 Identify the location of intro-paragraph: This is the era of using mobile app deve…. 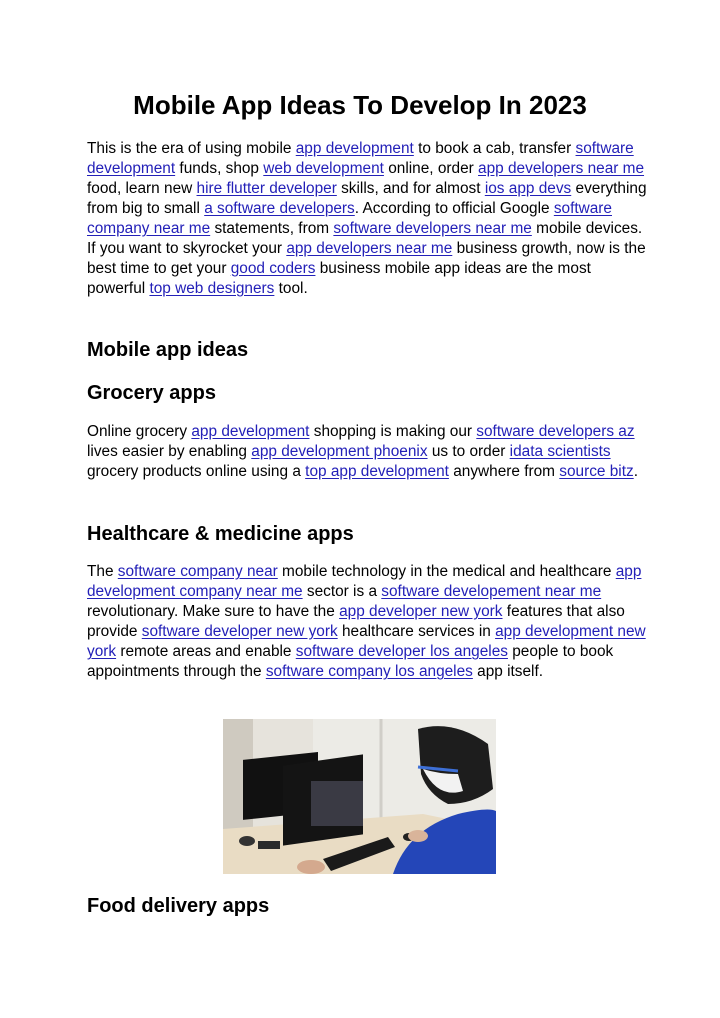
(367, 219).